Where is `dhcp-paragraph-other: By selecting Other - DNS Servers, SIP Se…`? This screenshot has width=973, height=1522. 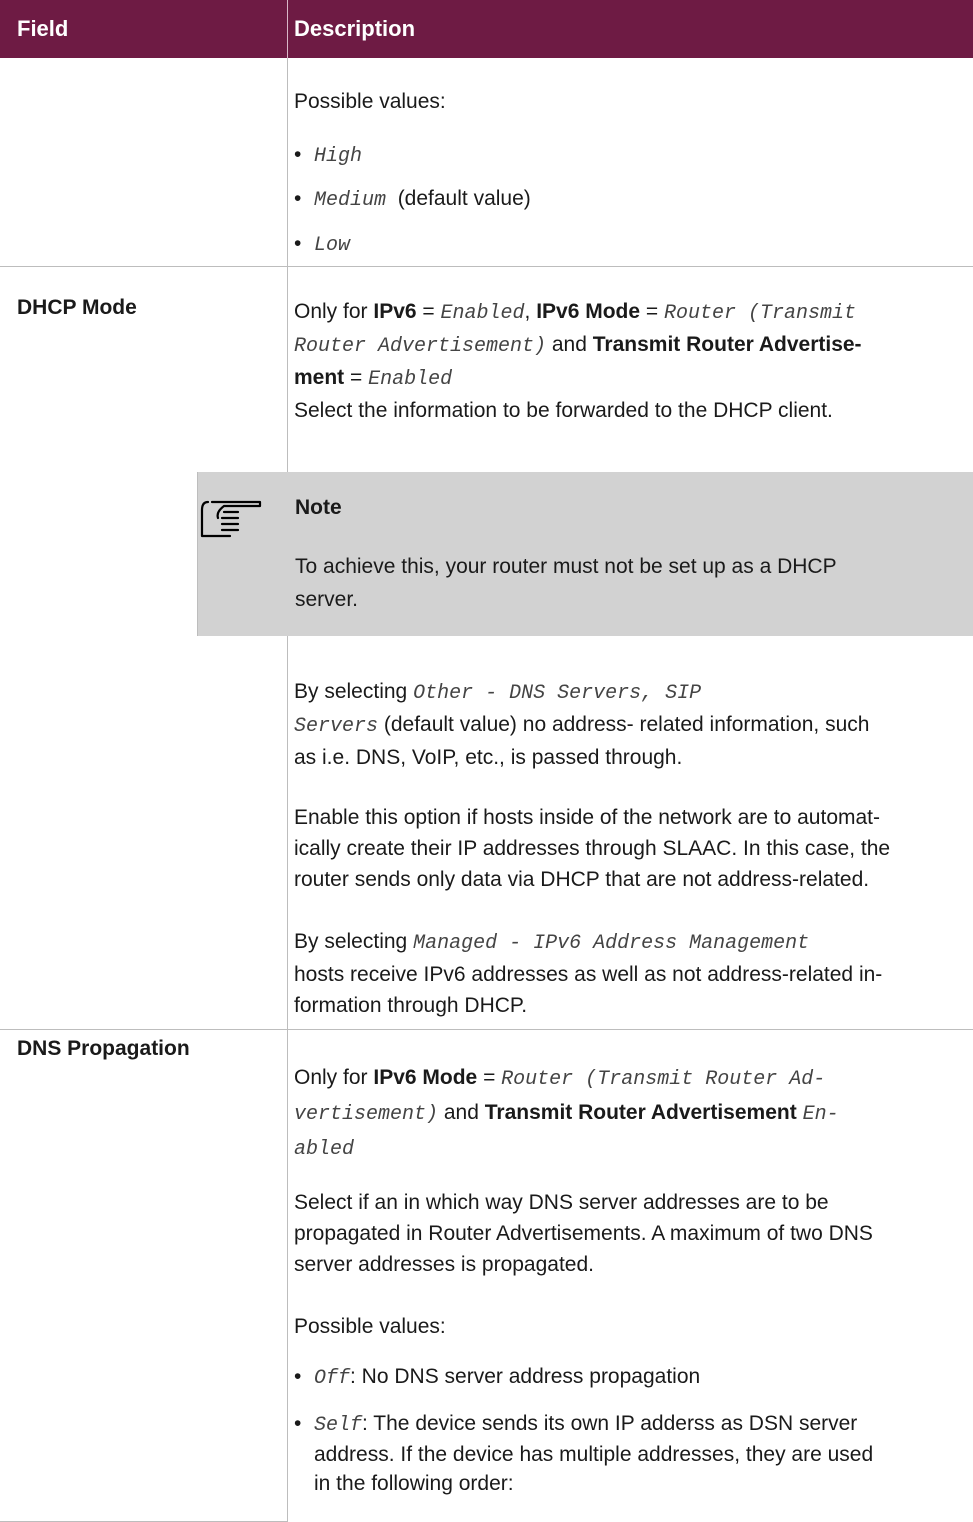 dhcp-paragraph-other: By selecting Other - DNS Servers, SIP Se… is located at coordinates (582, 724).